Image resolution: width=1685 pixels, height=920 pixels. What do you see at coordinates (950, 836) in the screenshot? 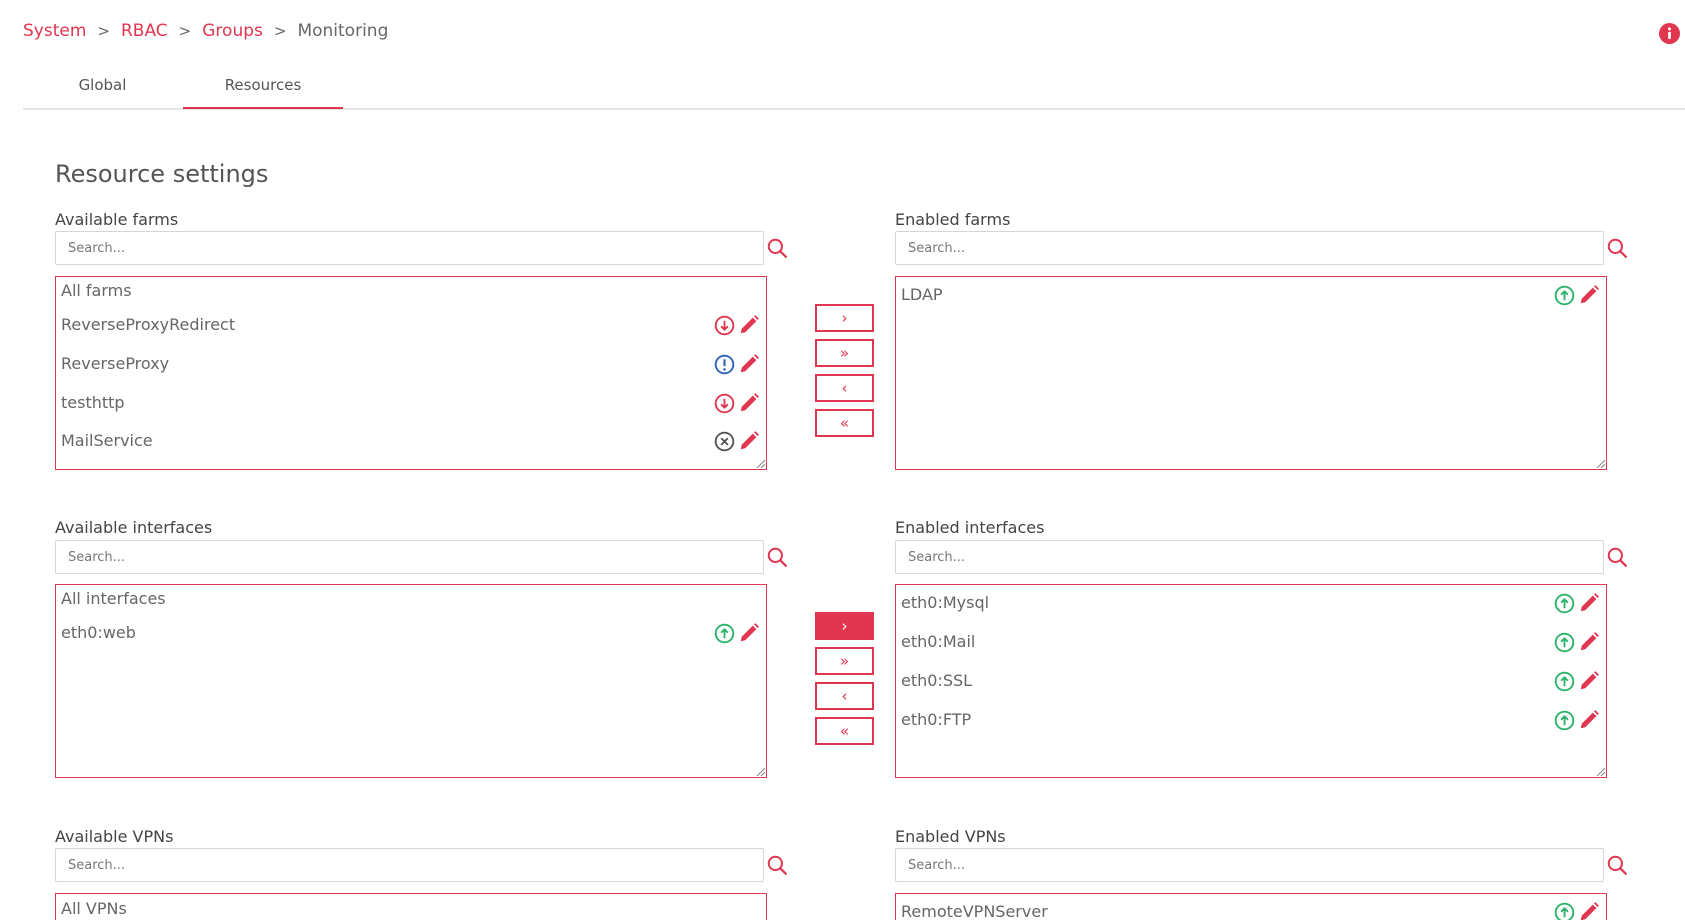
I see `enabled-vpns-label: Enabled VPNs` at bounding box center [950, 836].